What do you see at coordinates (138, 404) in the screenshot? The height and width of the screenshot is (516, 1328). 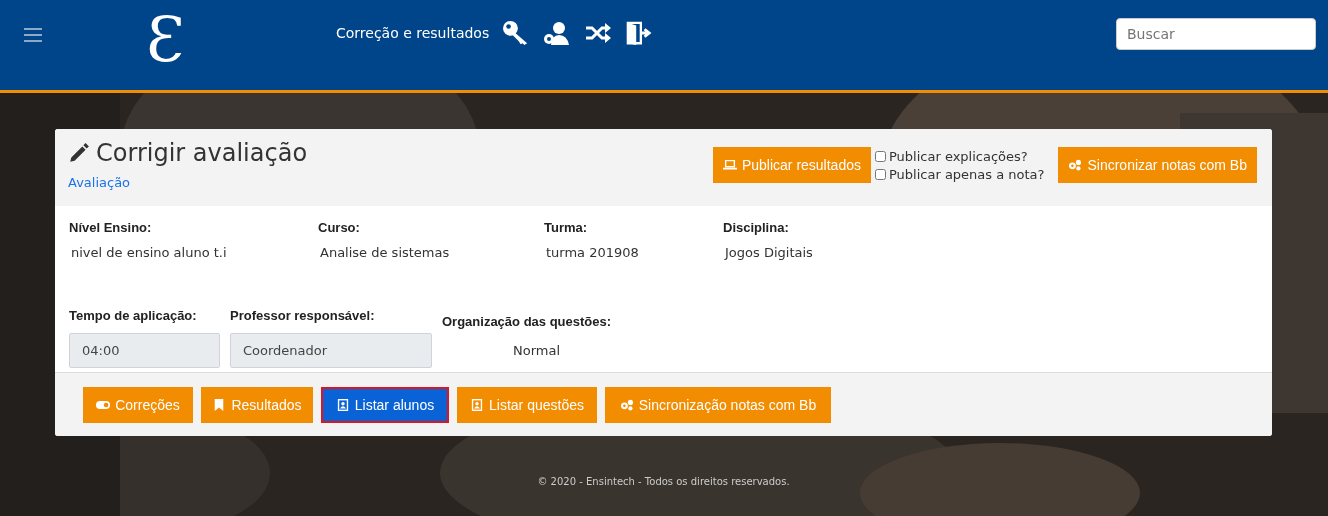 I see `action-button: Correções` at bounding box center [138, 404].